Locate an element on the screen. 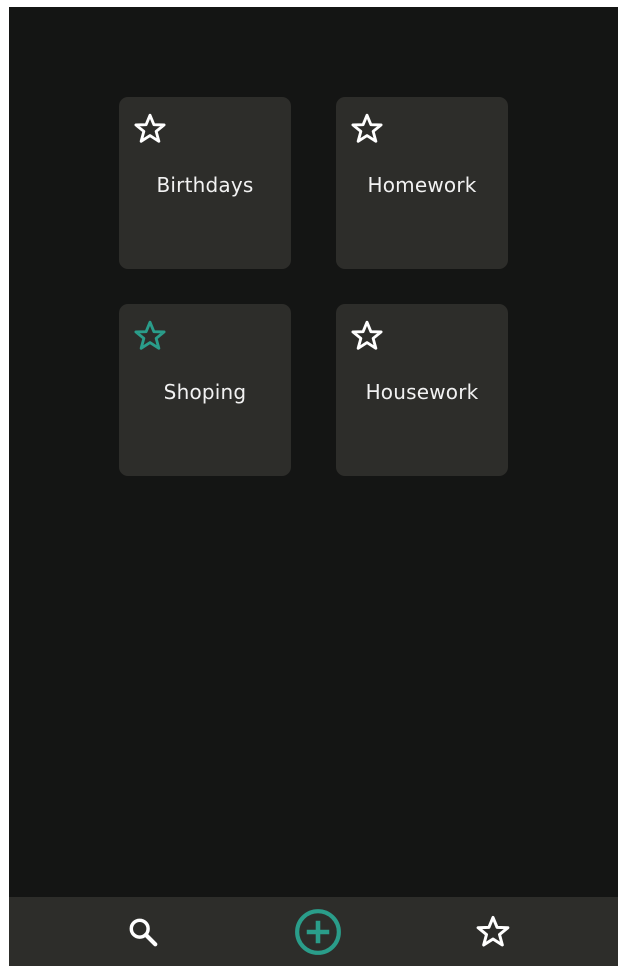 The height and width of the screenshot is (966, 618). category-label: Birthdays is located at coordinates (205, 185).